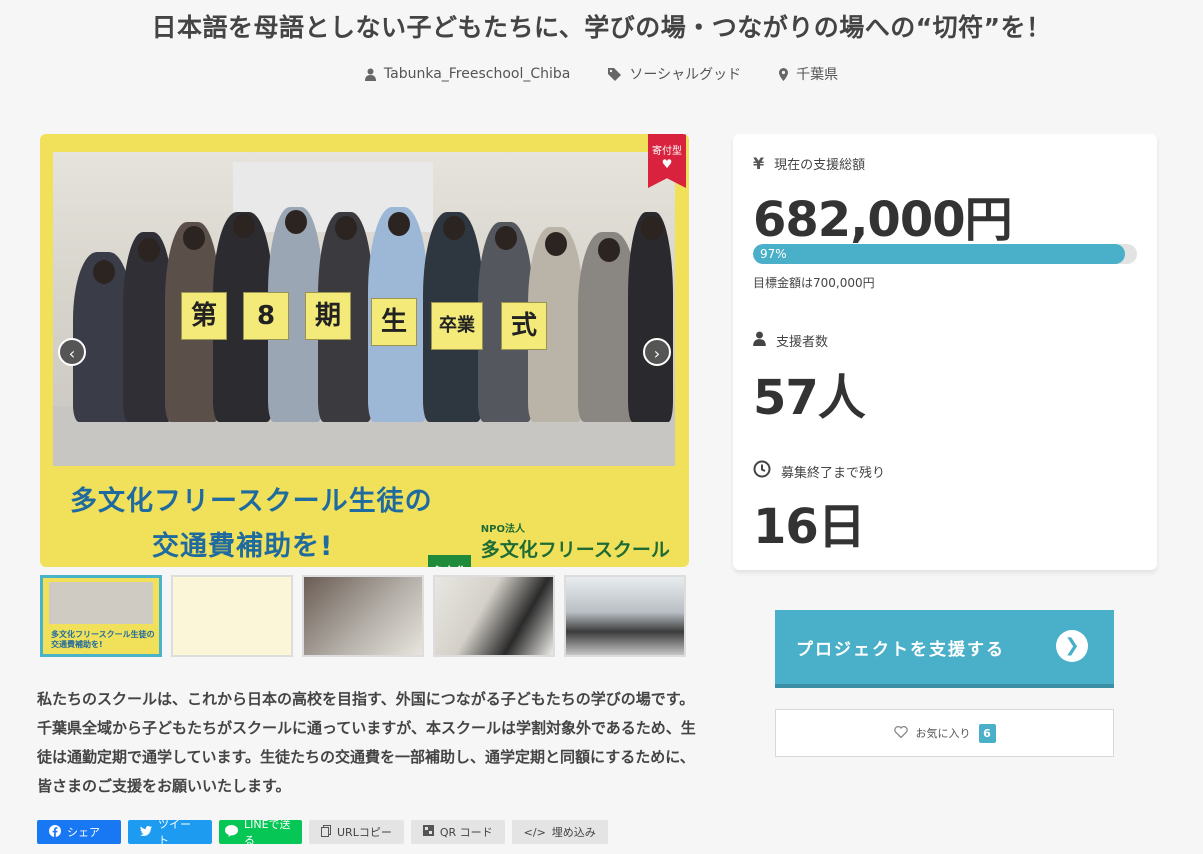 This screenshot has width=1203, height=854. What do you see at coordinates (575, 553) in the screenshot?
I see `org-name: 多文化フリースクール ちば` at bounding box center [575, 553].